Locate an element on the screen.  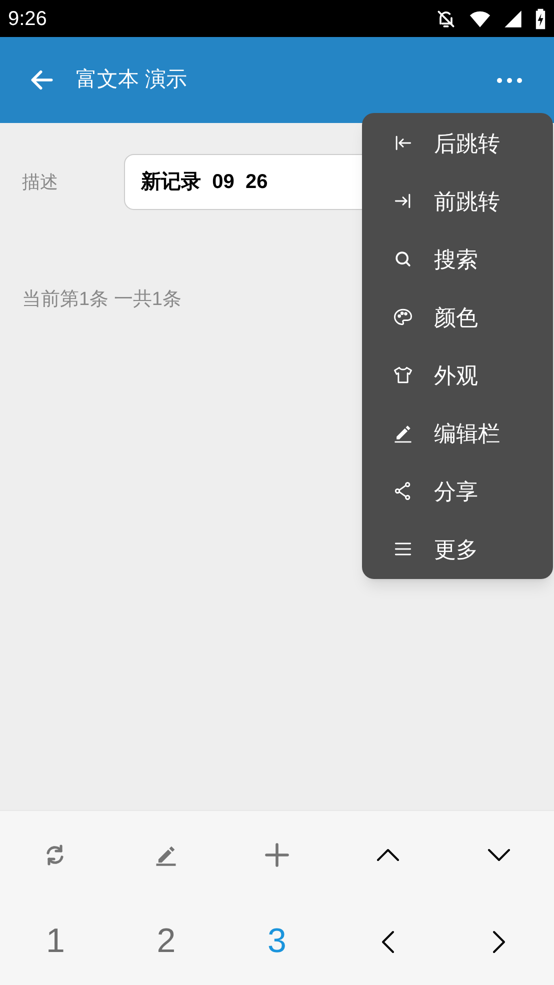
menu-item: 外观 is located at coordinates (457, 375).